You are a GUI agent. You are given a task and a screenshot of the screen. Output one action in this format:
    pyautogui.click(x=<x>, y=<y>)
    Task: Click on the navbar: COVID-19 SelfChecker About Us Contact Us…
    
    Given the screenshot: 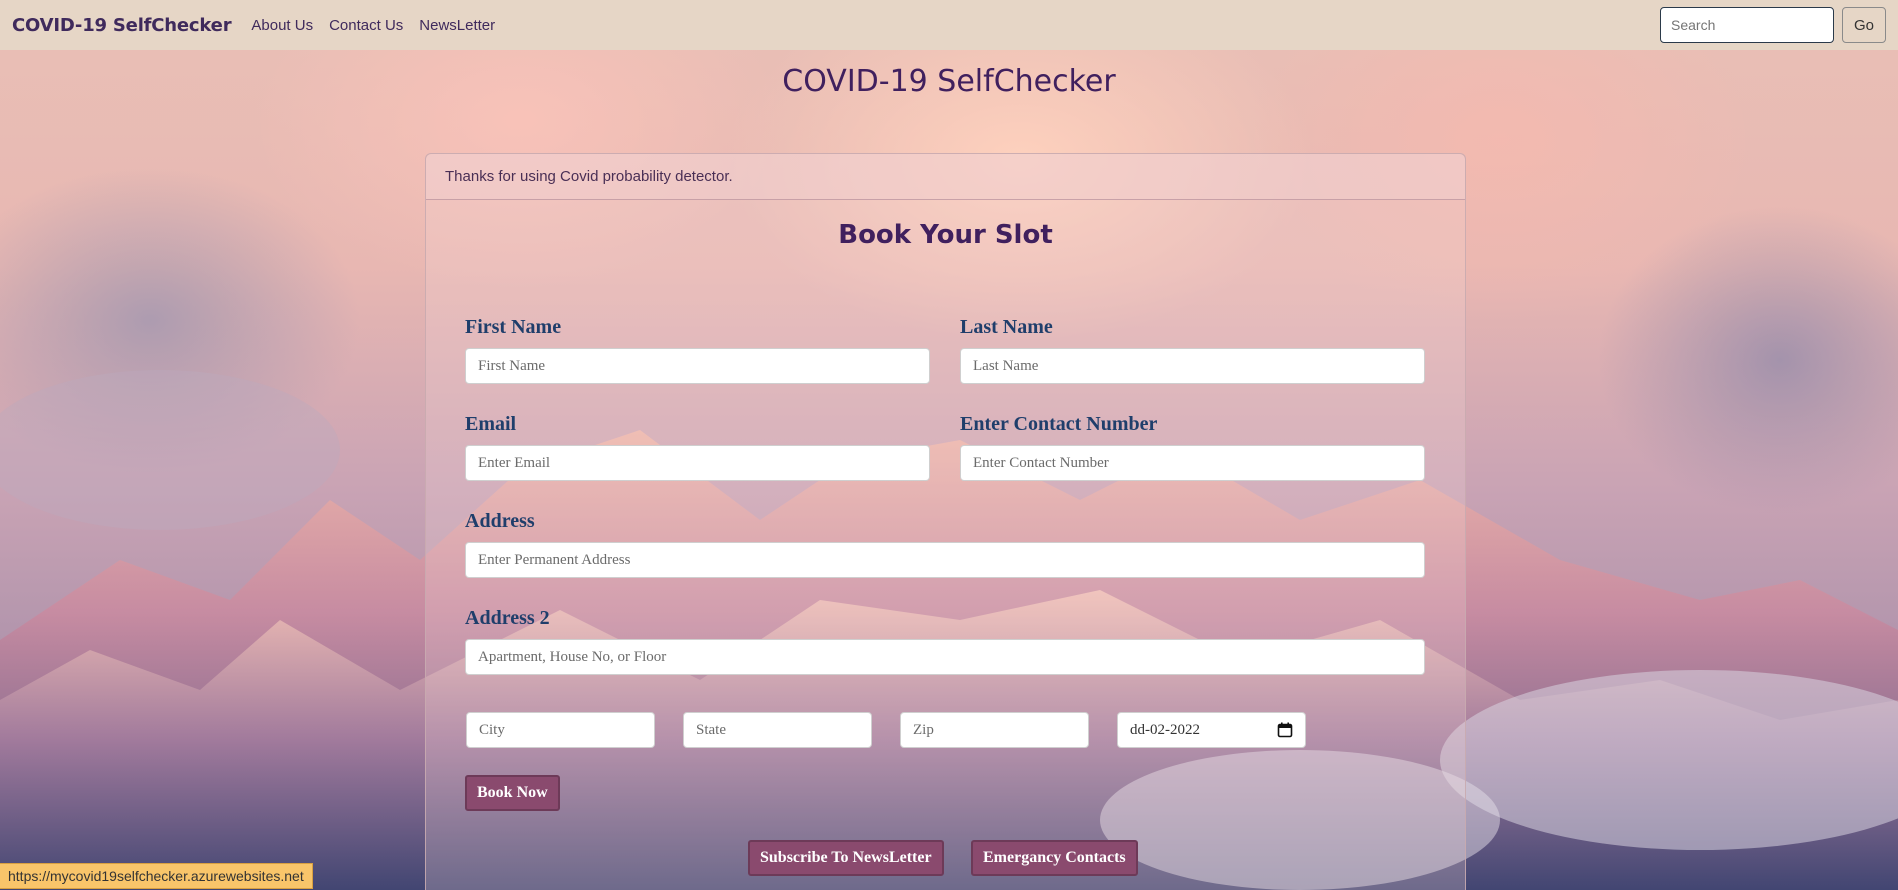 What is the action you would take?
    pyautogui.click(x=949, y=25)
    